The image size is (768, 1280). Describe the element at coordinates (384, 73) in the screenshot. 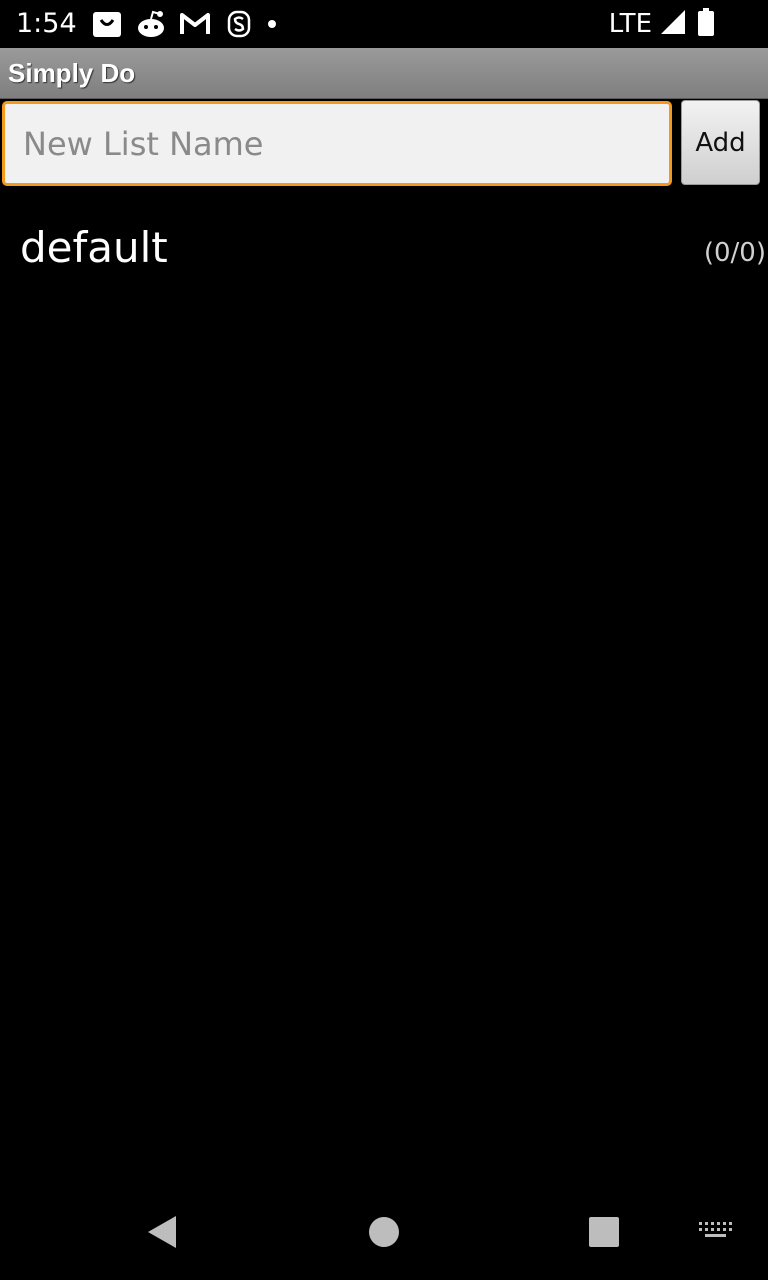

I see `title-bar: Simply Do` at that location.